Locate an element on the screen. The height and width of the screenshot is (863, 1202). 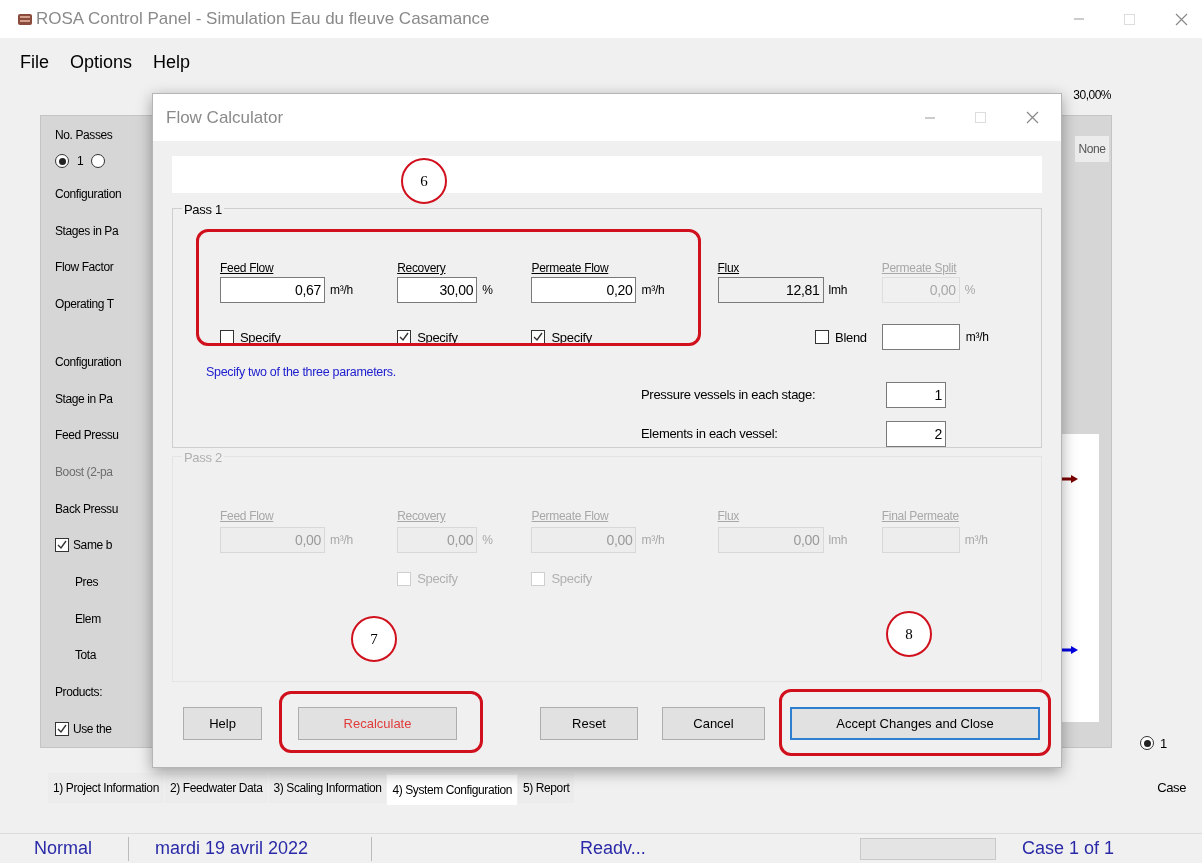
field-label: Stage in Pa is located at coordinates (84, 399).